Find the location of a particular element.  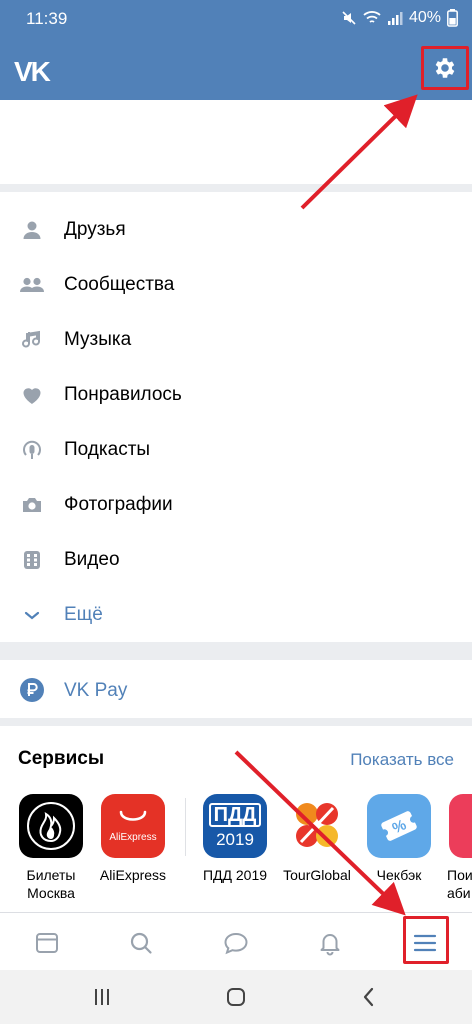

service-partial: Пои аби is located at coordinates (455, 848).